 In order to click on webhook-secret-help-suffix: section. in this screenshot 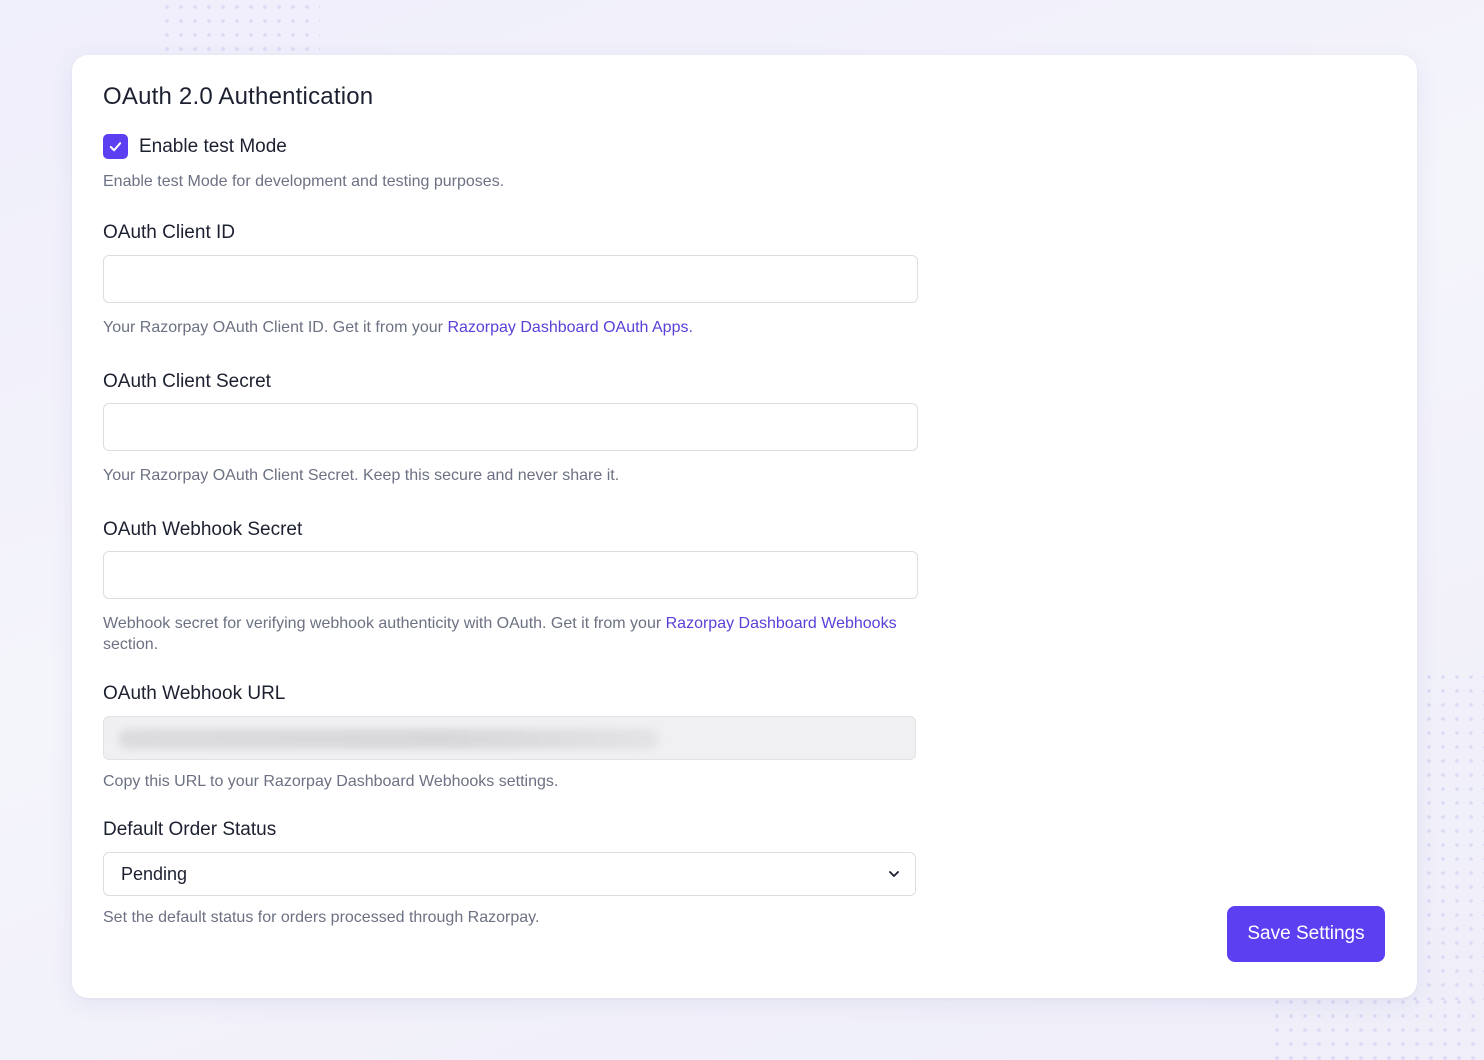, I will do `click(131, 644)`.